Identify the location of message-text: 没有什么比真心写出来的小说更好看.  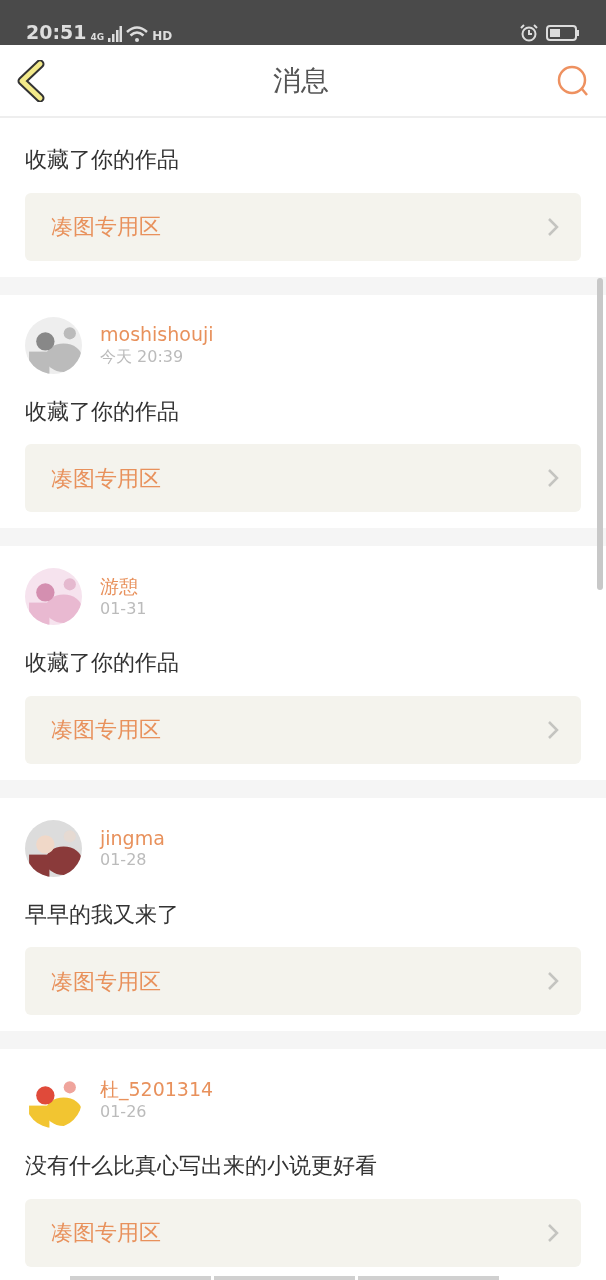
(201, 1166).